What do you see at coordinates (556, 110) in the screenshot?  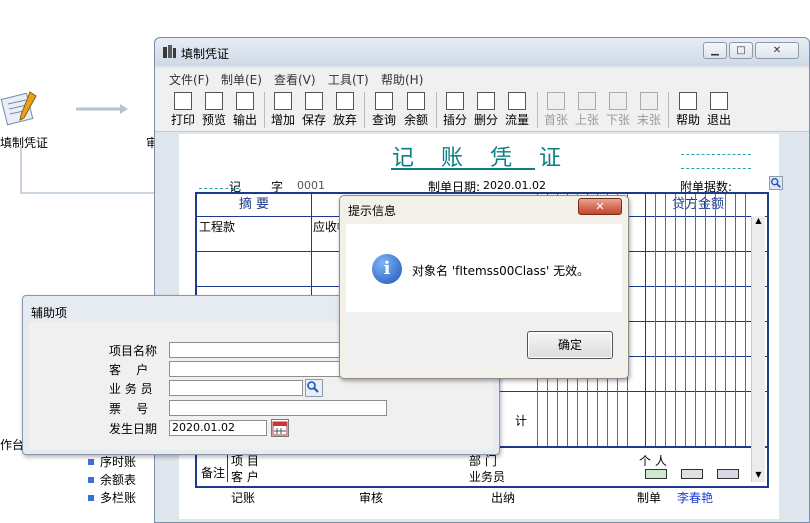 I see `first-voucher-button: 首张` at bounding box center [556, 110].